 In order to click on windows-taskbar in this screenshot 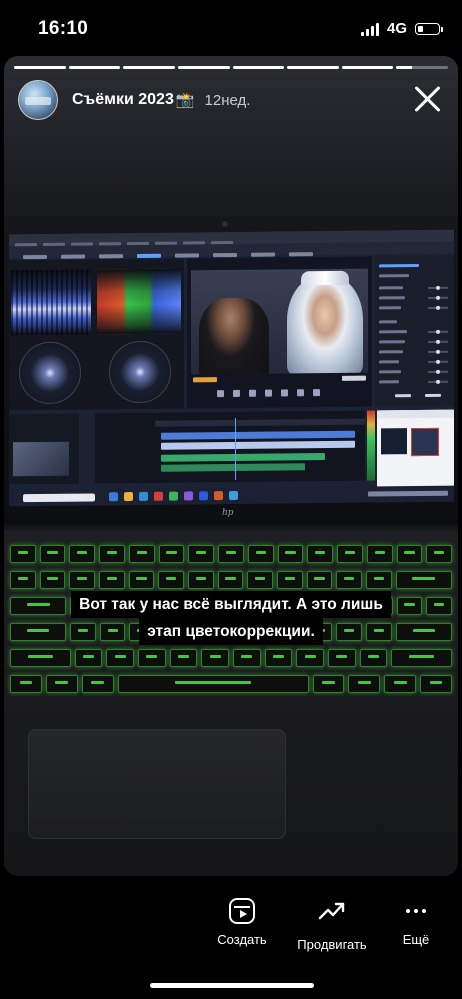, I will do `click(231, 496)`.